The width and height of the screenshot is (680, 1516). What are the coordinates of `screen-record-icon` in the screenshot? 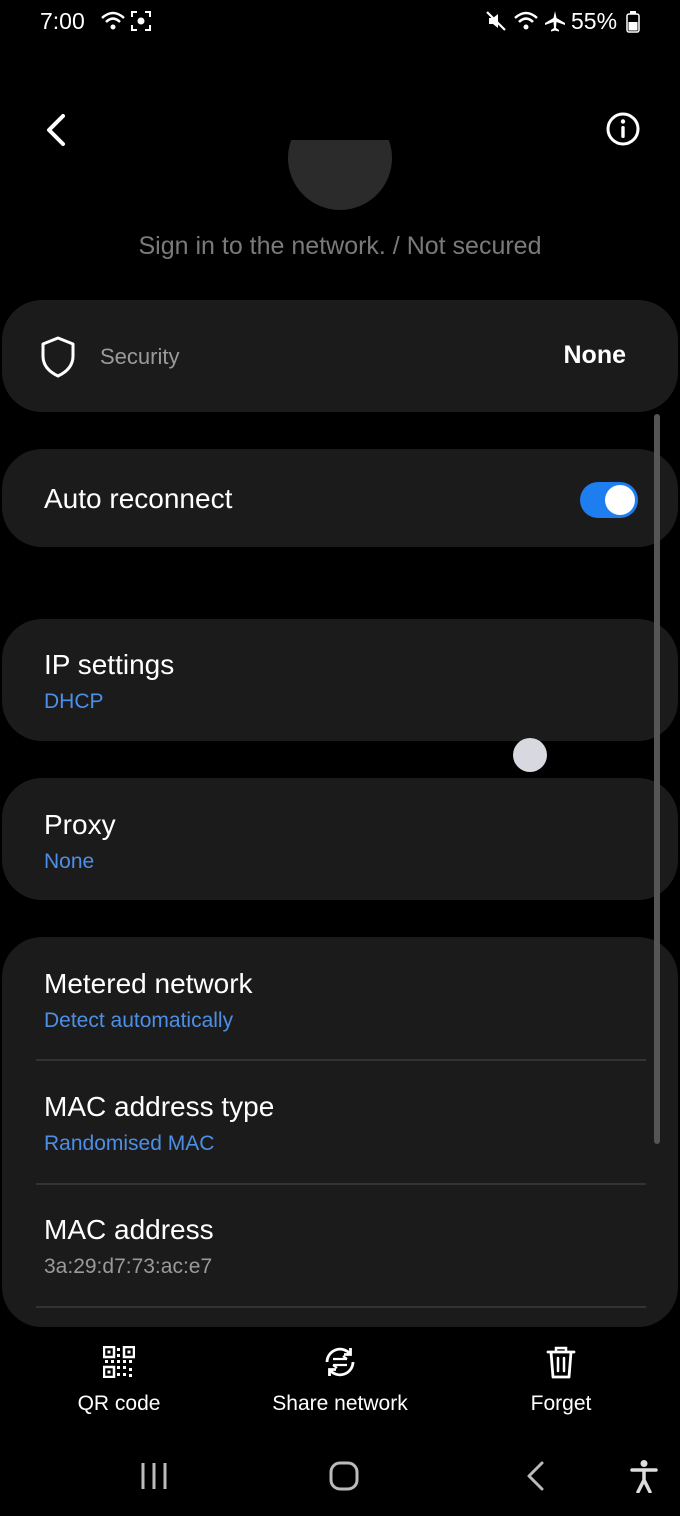 It's located at (141, 23).